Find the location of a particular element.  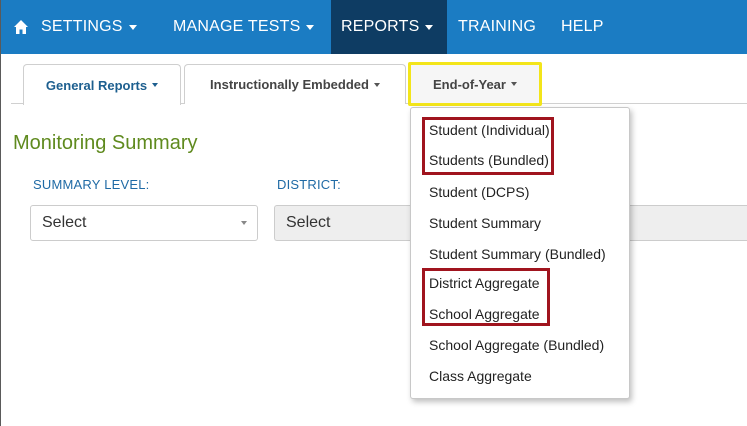

tab-instructionally-embedded-label: Instructionally Embedded is located at coordinates (289, 84).